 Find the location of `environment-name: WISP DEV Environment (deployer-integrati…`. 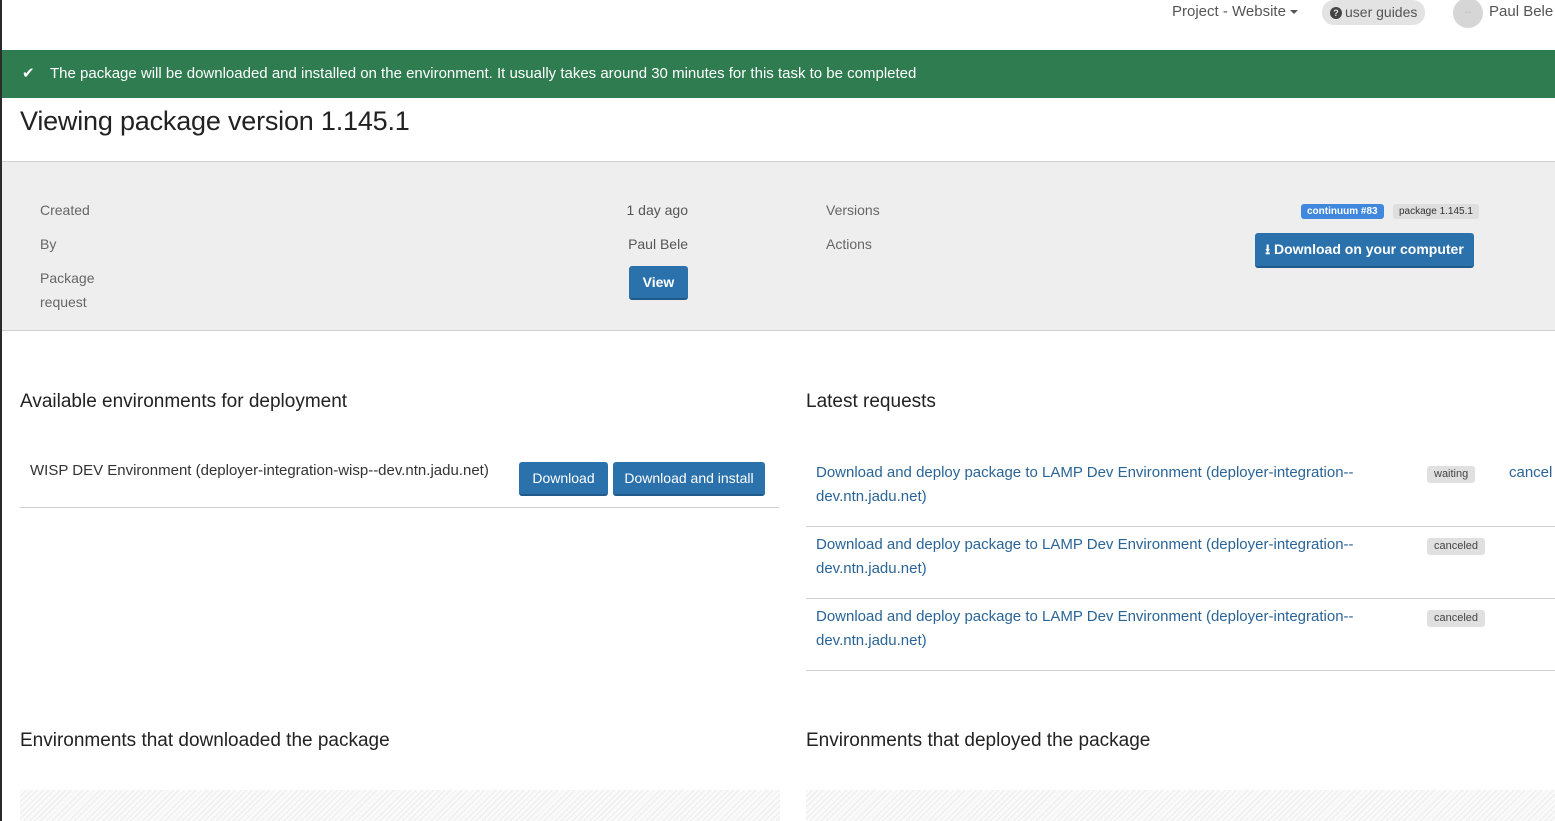

environment-name: WISP DEV Environment (deployer-integrati… is located at coordinates (259, 470).